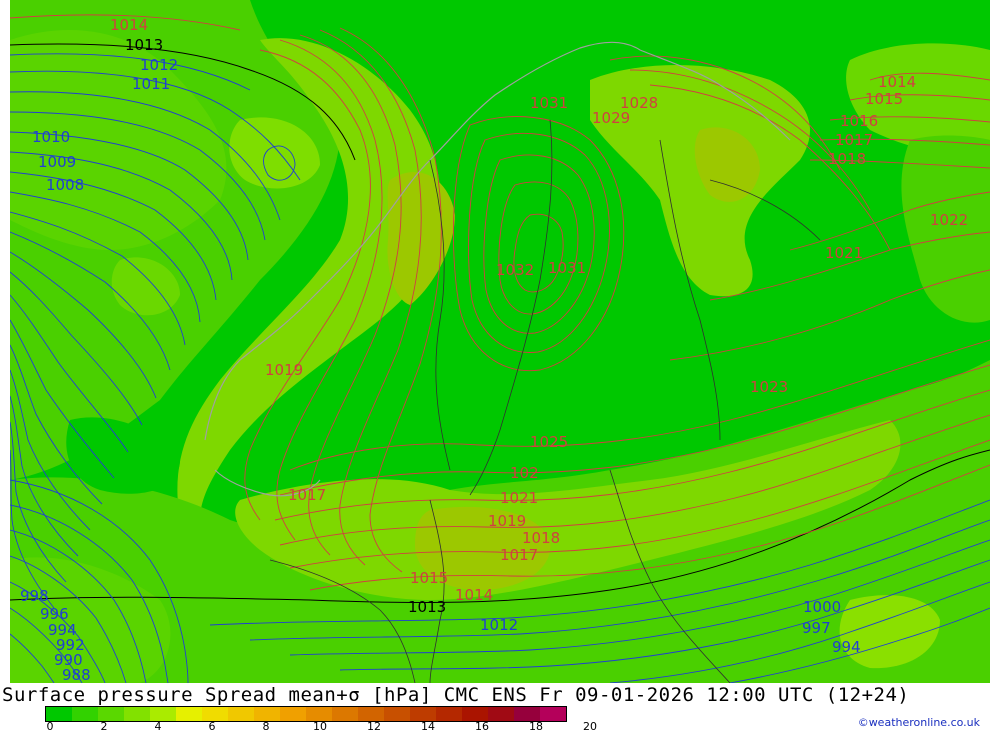  What do you see at coordinates (549, 442) in the screenshot?
I see `label-1025: 1025` at bounding box center [549, 442].